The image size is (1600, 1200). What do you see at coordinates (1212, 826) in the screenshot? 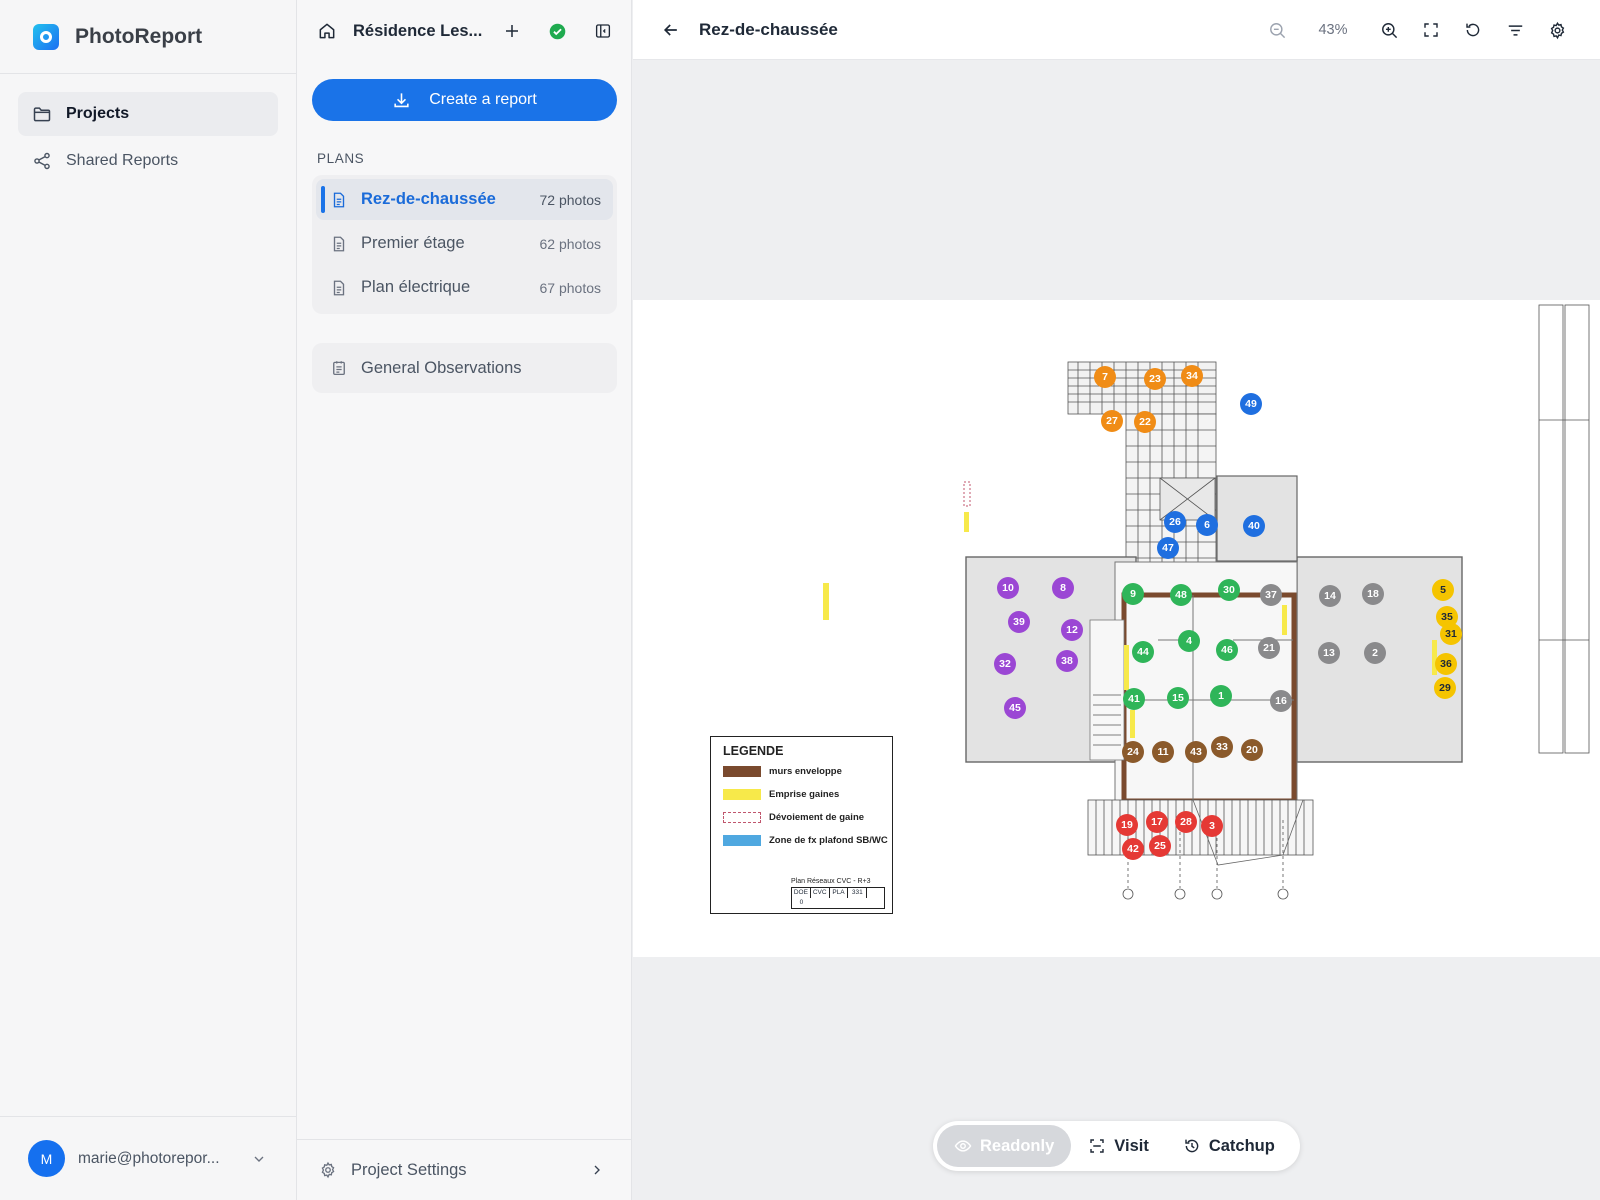
I see `photo-marker: 3` at bounding box center [1212, 826].